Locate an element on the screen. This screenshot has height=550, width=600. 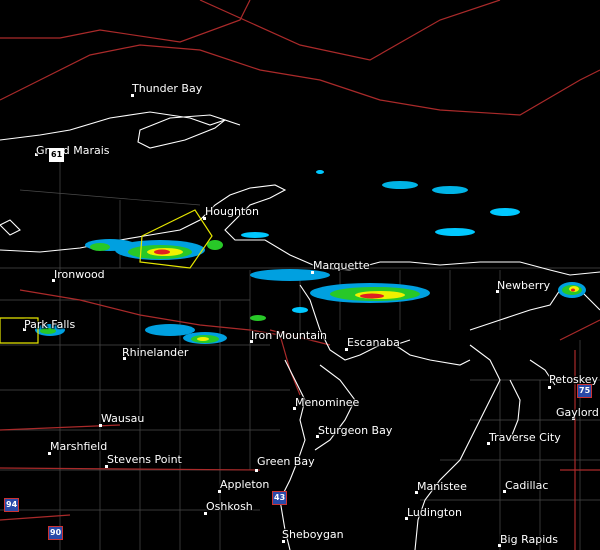
city-label: Rhinelander is located at coordinates (155, 352).